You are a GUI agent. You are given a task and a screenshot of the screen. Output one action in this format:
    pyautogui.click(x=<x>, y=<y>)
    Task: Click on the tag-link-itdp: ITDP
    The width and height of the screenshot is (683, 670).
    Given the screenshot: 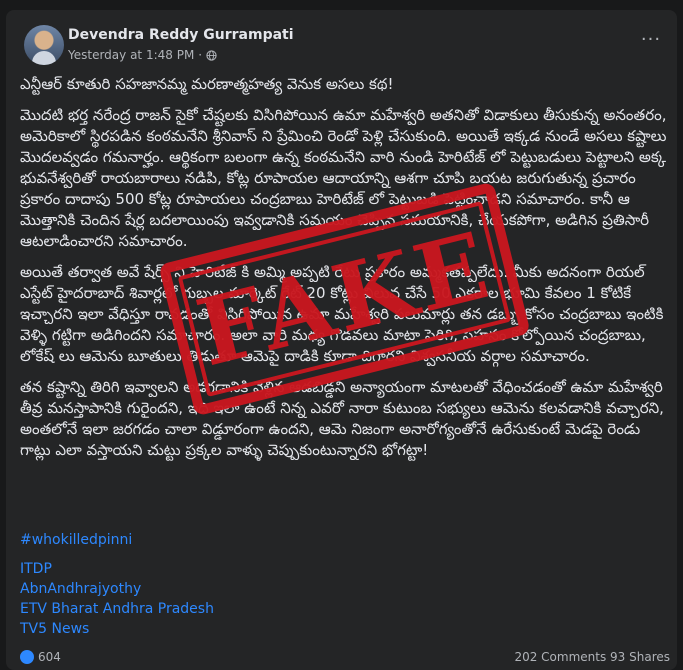 What is the action you would take?
    pyautogui.click(x=117, y=569)
    